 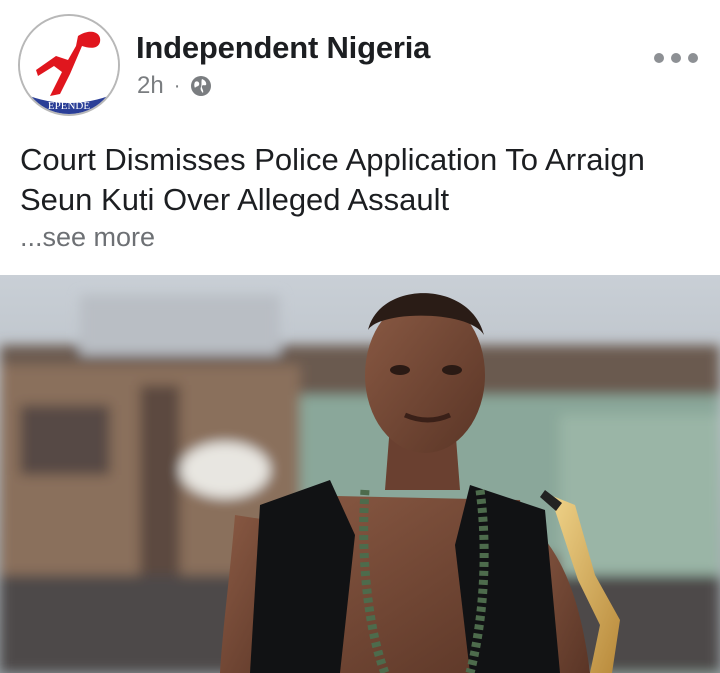 I want to click on post-meta: 2h ·, so click(x=174, y=86).